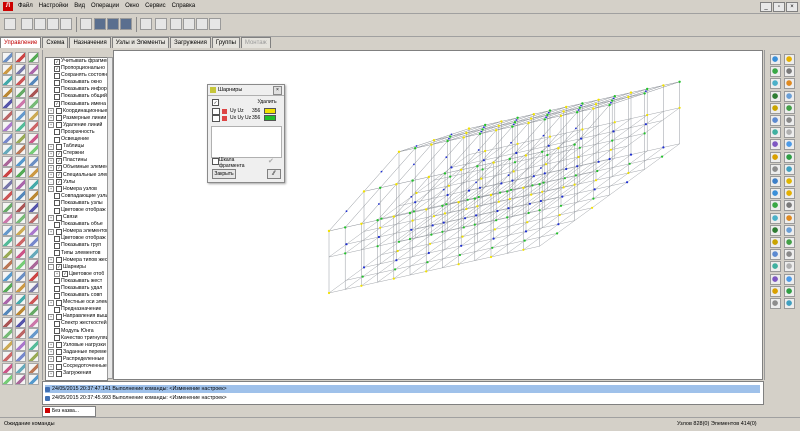 The width and height of the screenshot is (800, 431). Describe the element at coordinates (76, 139) in the screenshot. I see `tree-item: Освещение` at that location.